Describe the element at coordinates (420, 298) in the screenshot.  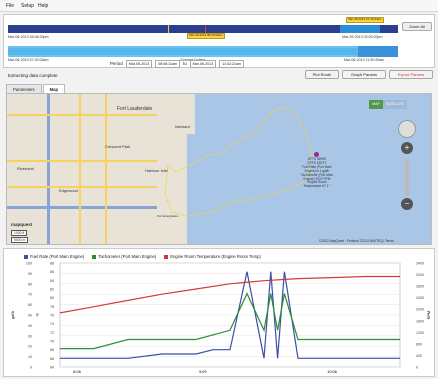
I see `y-tick-right: 2400` at that location.